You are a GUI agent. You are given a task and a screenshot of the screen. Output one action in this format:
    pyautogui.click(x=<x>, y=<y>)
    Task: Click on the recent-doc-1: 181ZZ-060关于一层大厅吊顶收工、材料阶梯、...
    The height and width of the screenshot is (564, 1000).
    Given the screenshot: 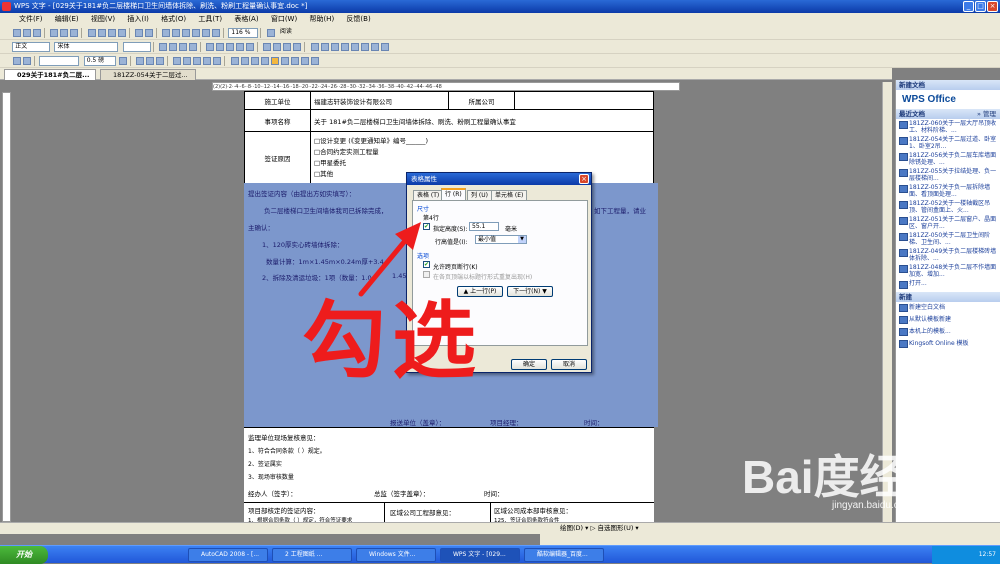 What is the action you would take?
    pyautogui.click(x=948, y=127)
    